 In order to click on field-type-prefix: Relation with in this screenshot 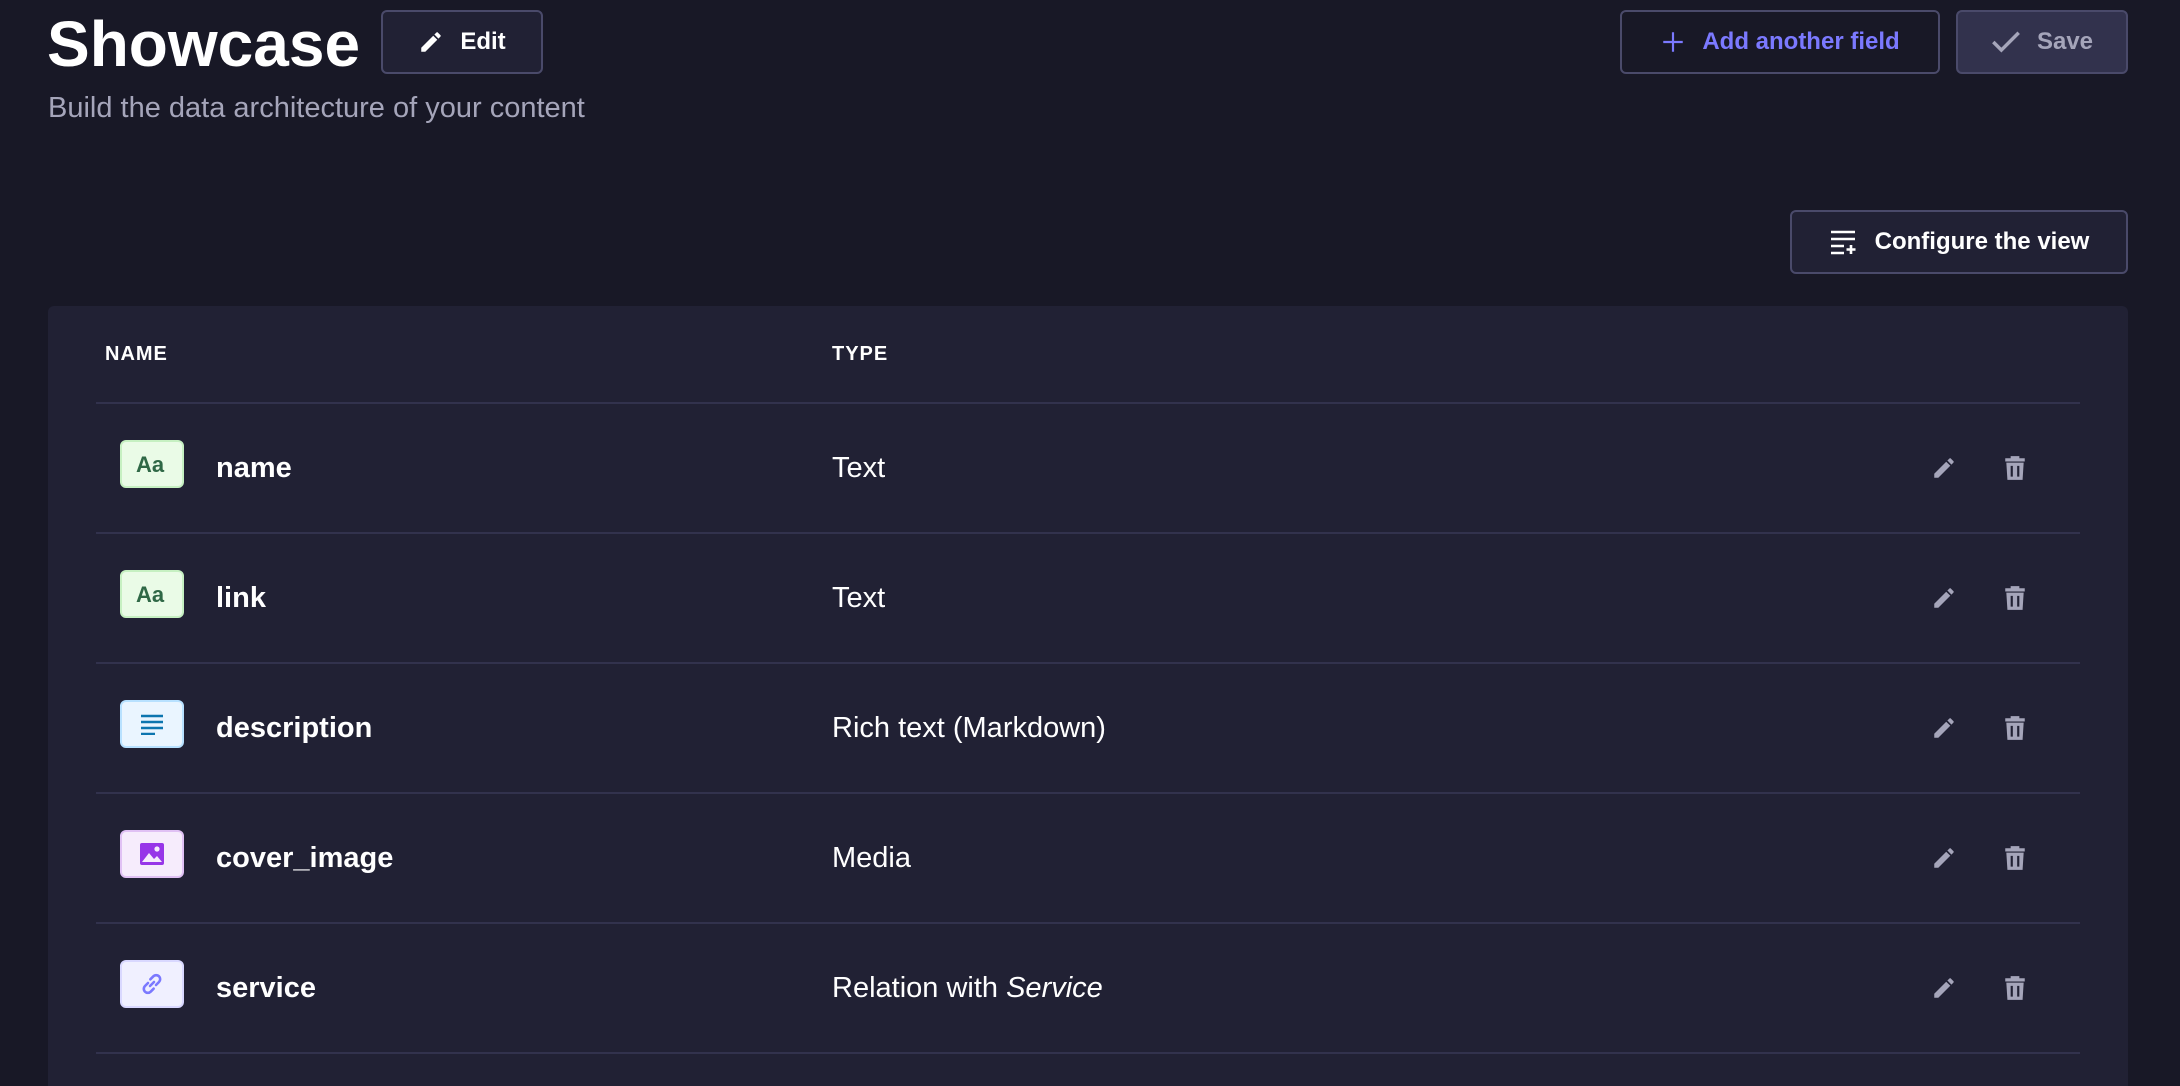, I will do `click(915, 988)`.